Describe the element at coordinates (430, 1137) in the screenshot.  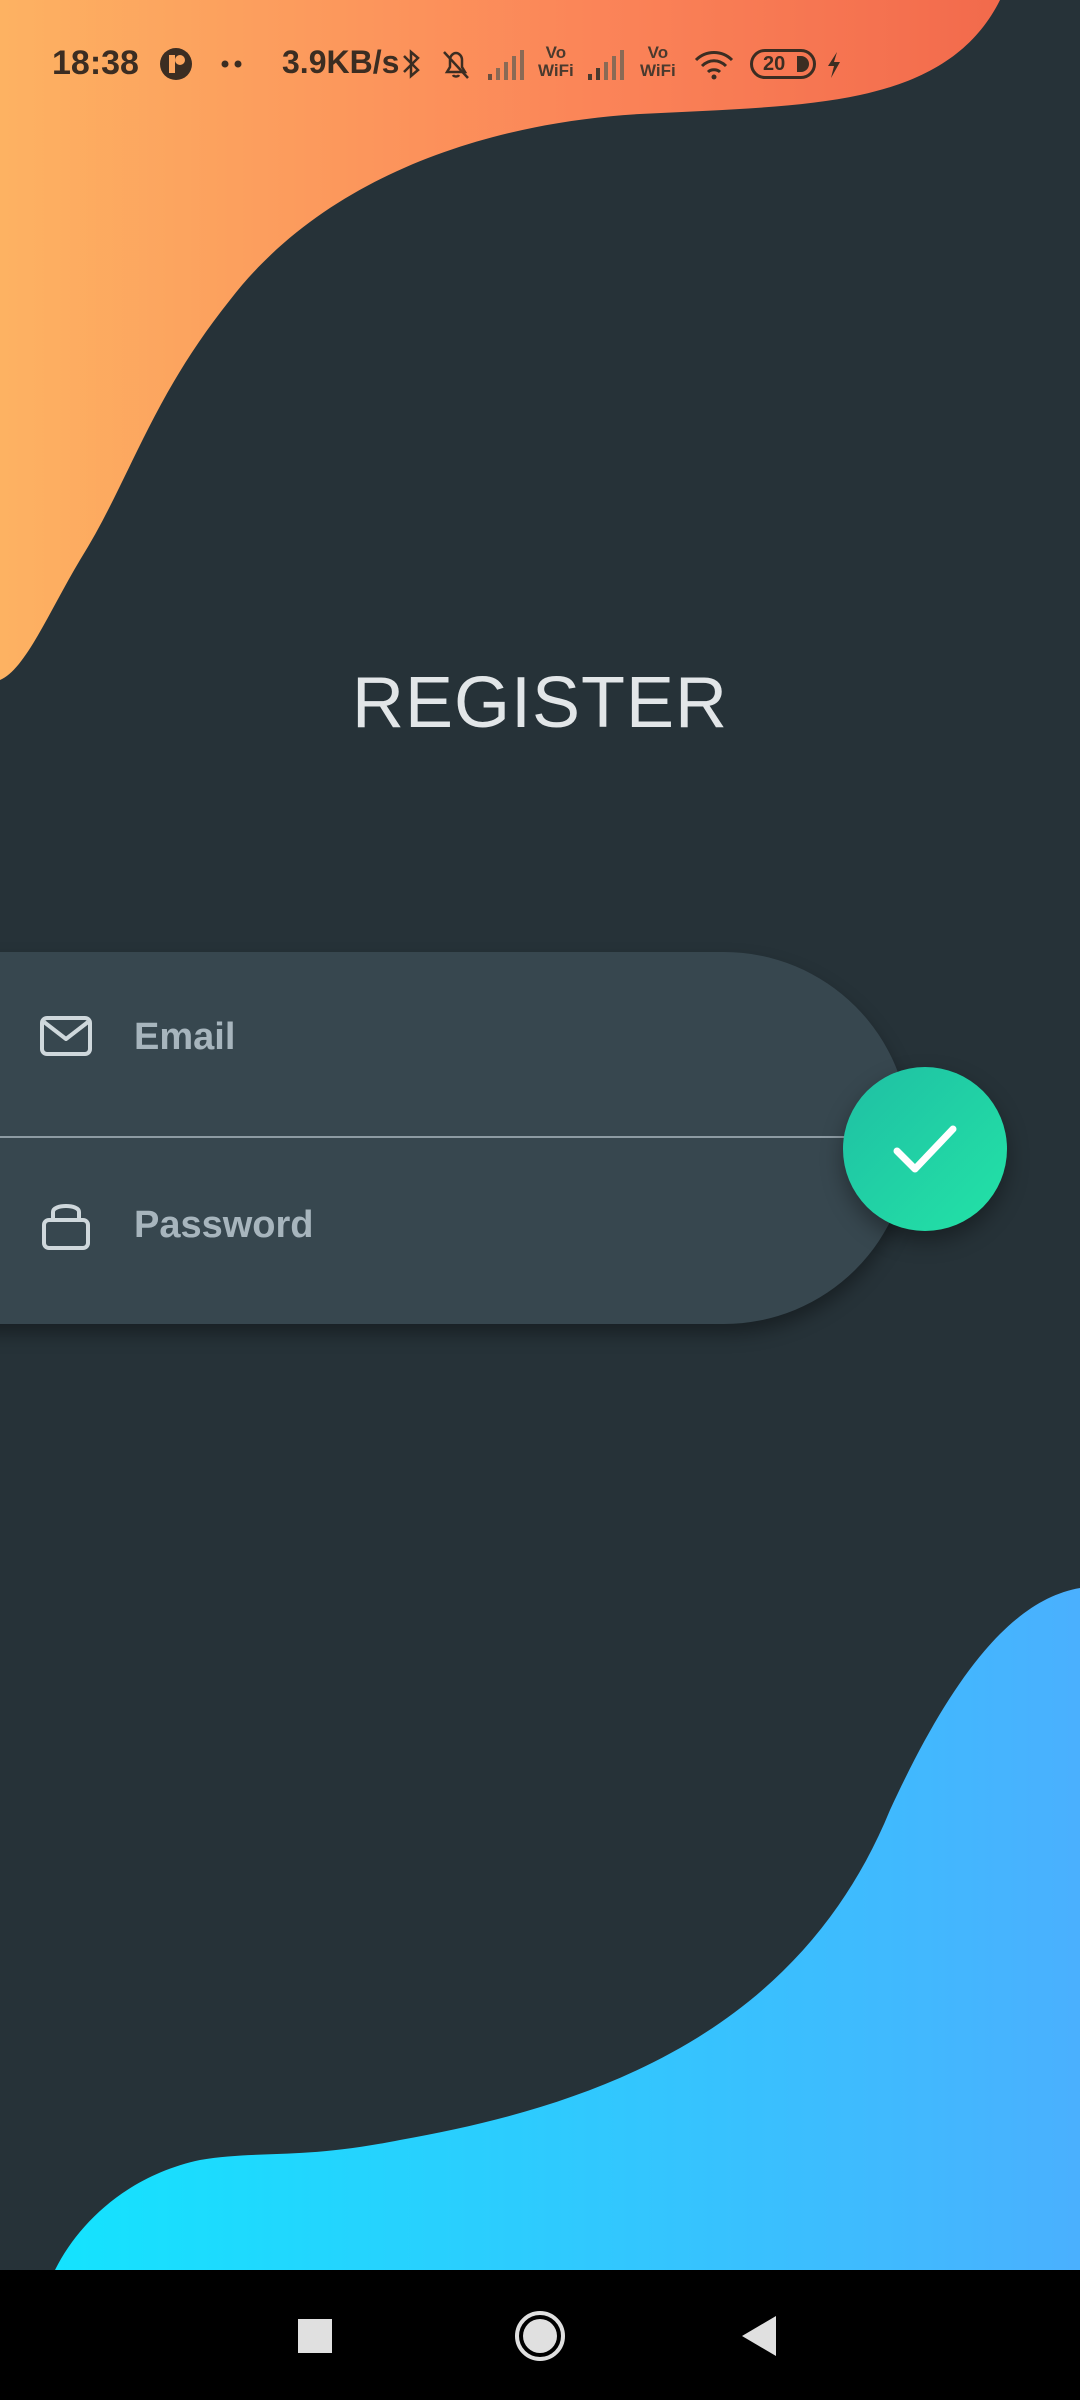
I see `field-divider` at that location.